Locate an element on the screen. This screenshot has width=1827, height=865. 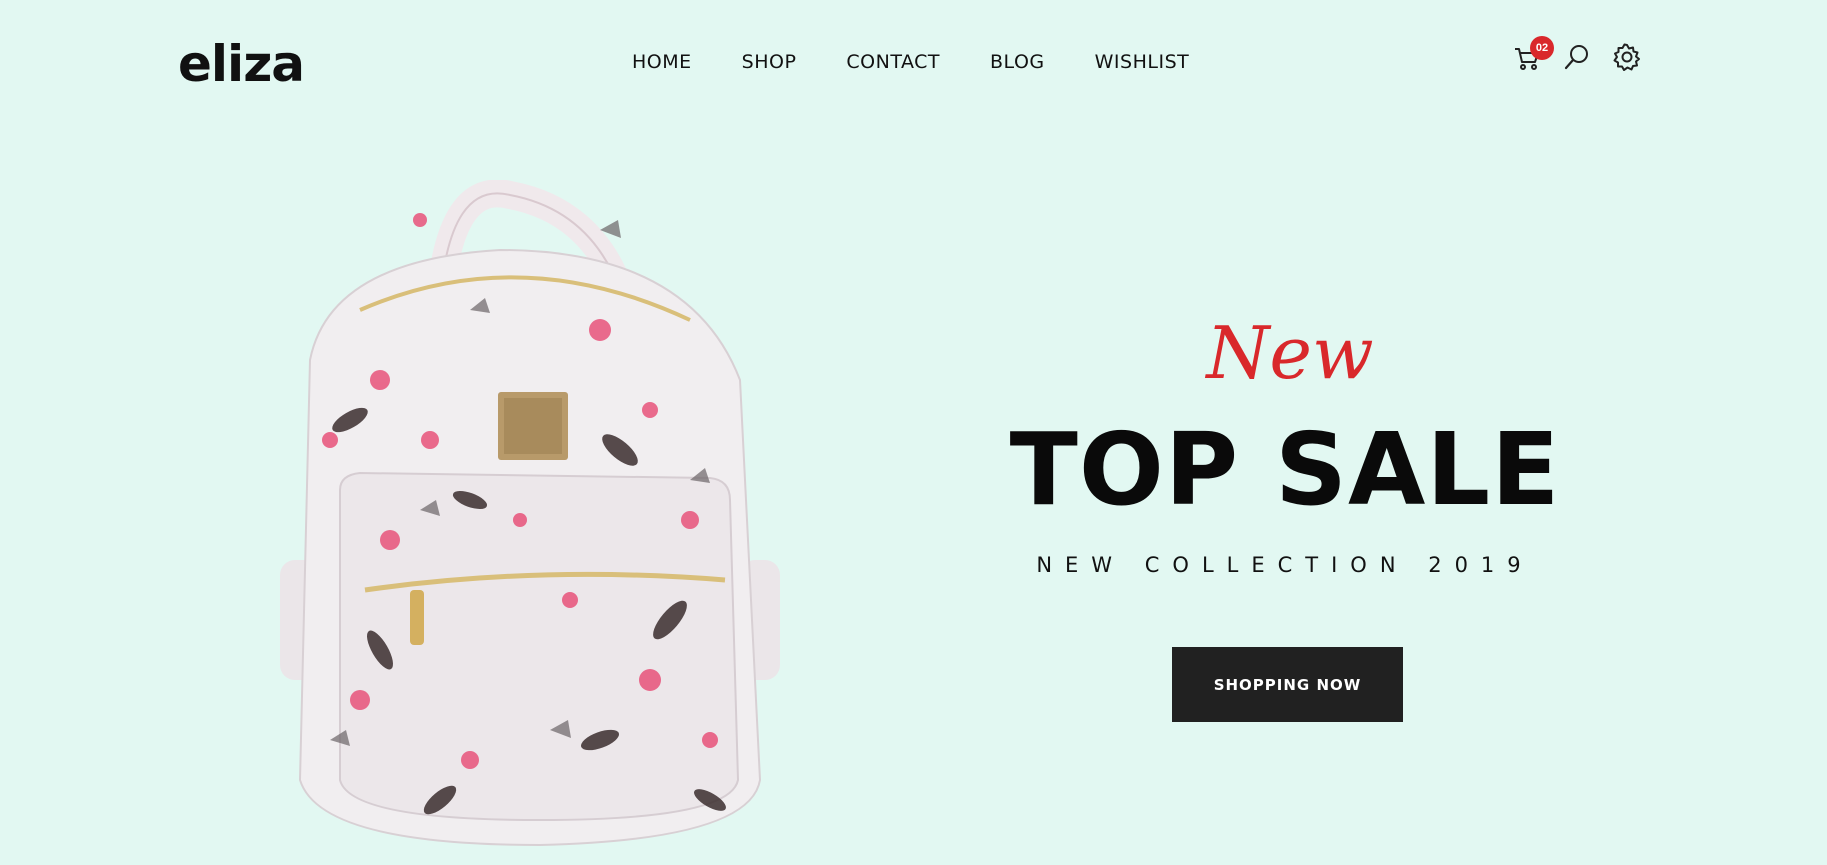
gear-icon is located at coordinates (1626, 57).